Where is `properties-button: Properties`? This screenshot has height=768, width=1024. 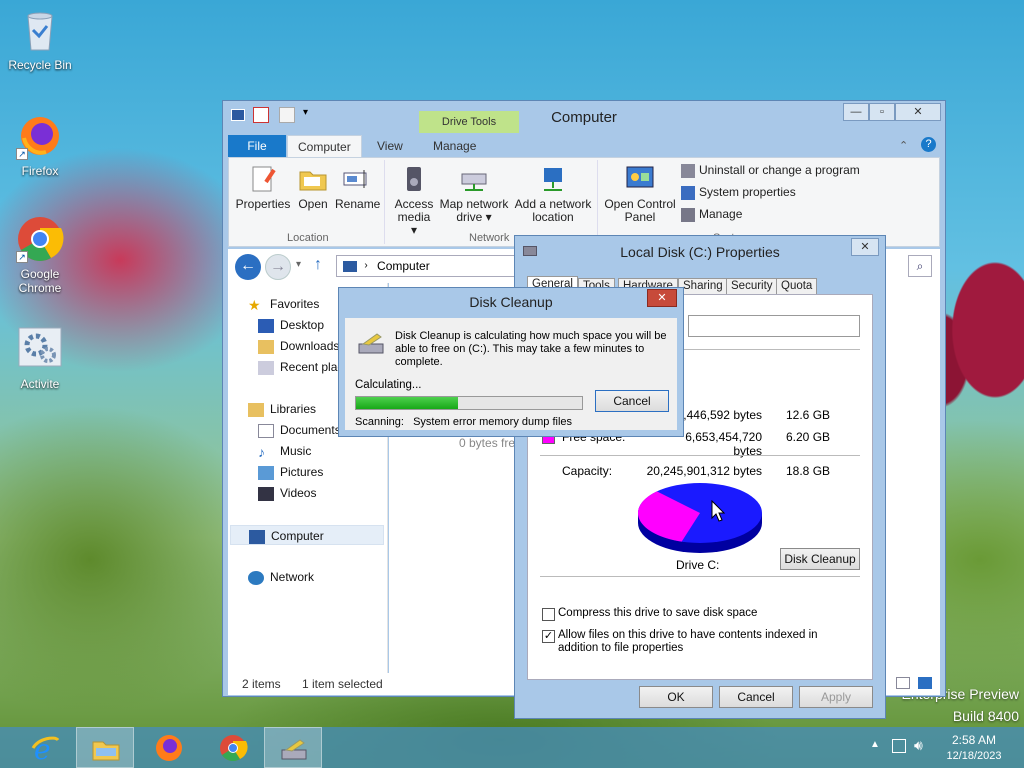 properties-button: Properties is located at coordinates (263, 187).